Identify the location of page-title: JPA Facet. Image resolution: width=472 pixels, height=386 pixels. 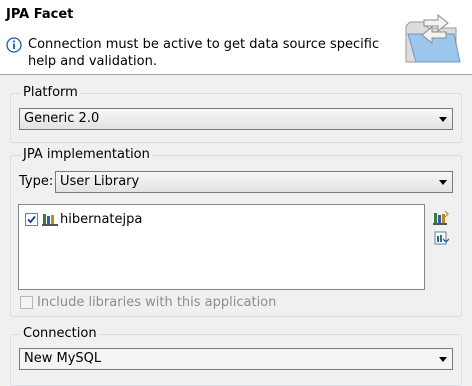
(40, 14).